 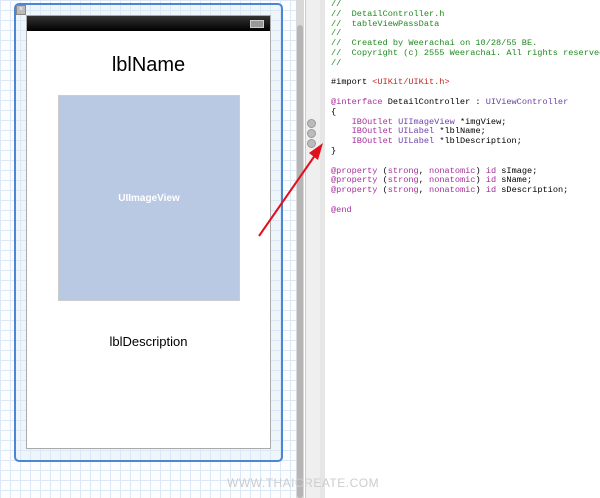 I want to click on watermark: WWW.THAICREATE.COM, so click(x=303, y=483).